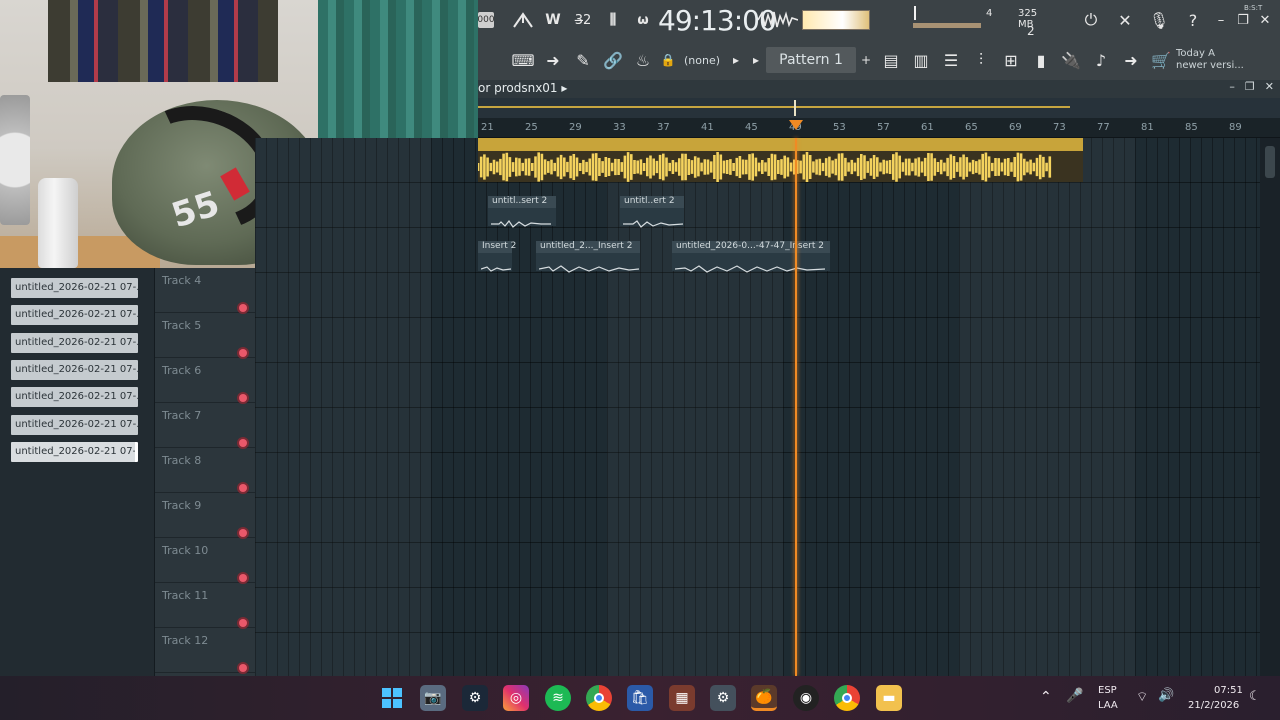 The height and width of the screenshot is (720, 1280). I want to click on audio-clip: untitl..ert 2, so click(652, 212).